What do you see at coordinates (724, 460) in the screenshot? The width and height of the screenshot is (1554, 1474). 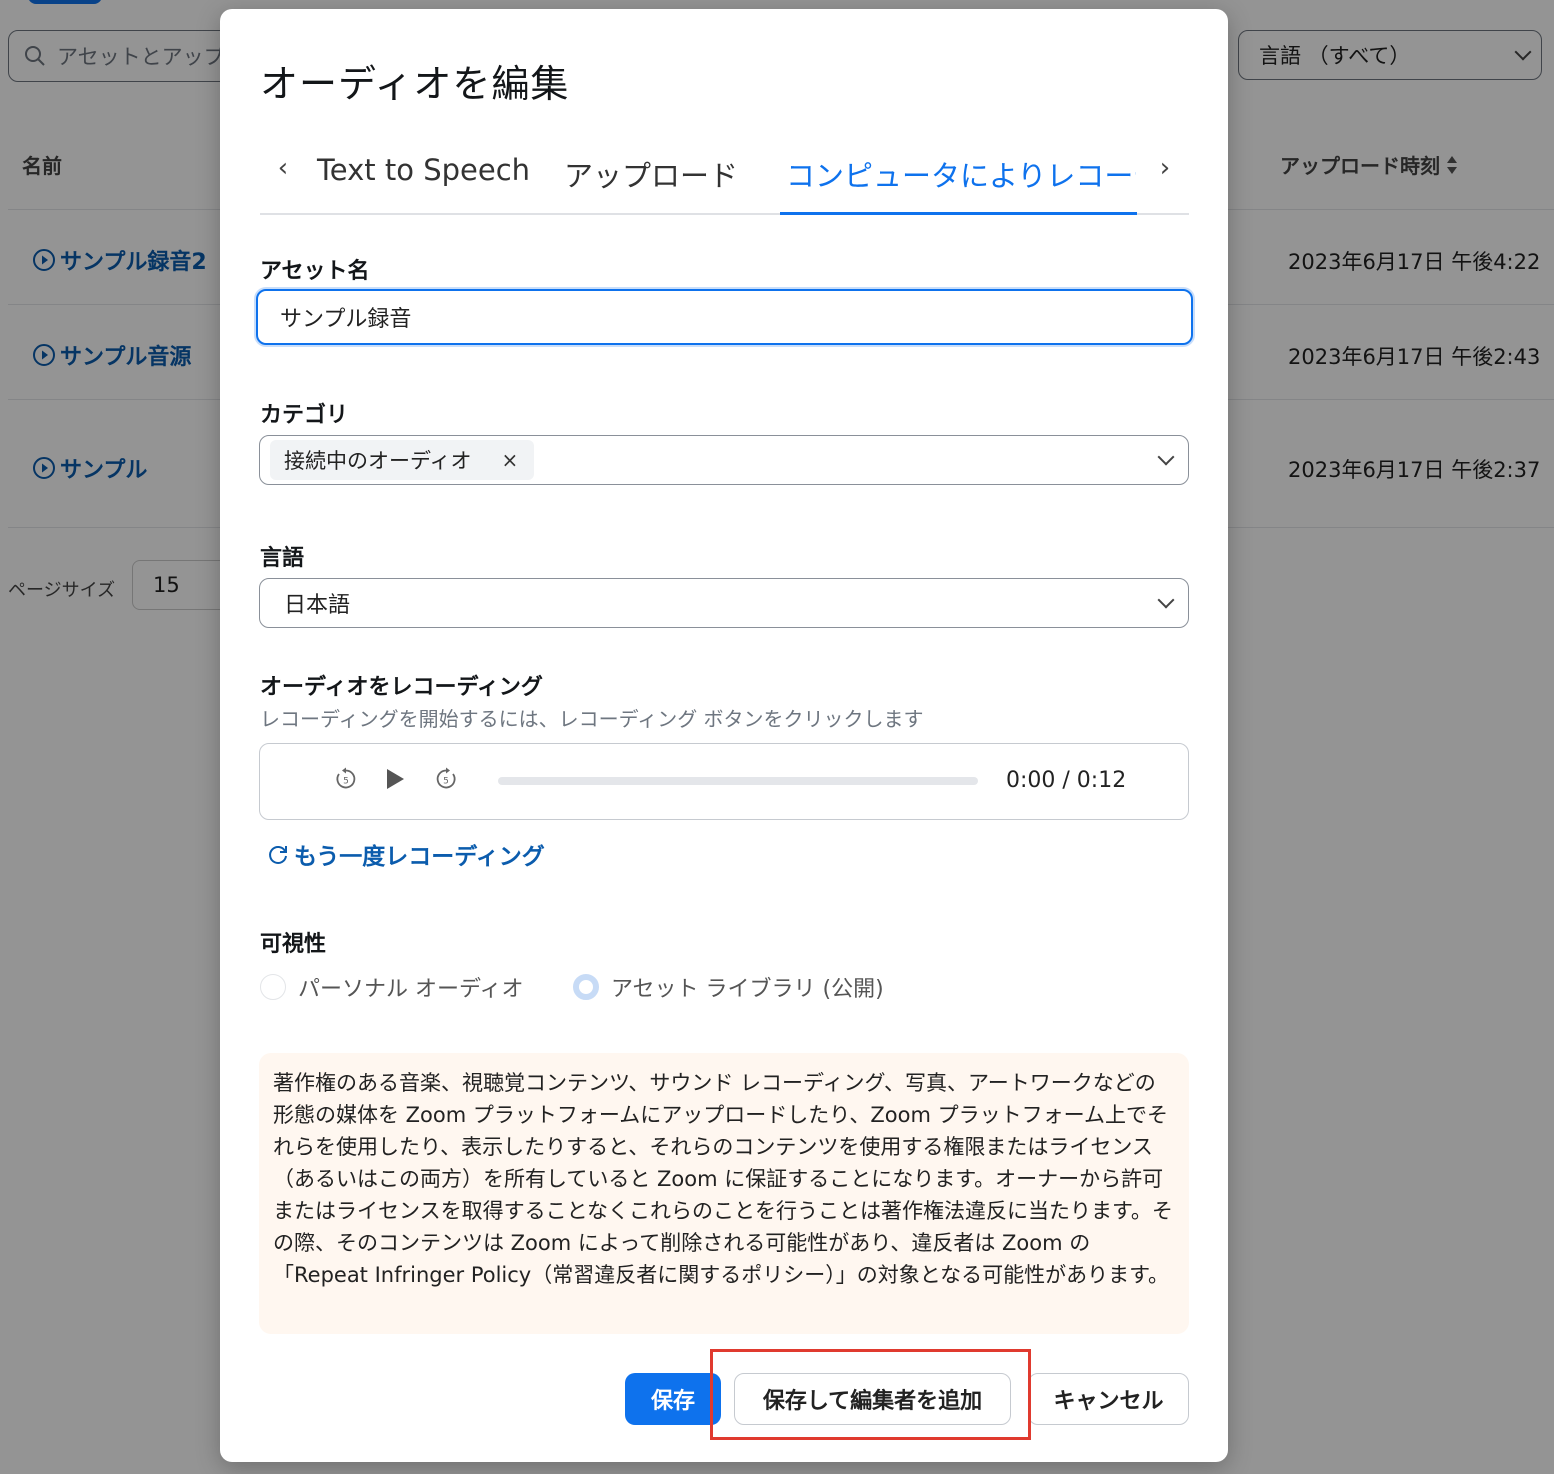 I see `category-select: 接続中のオーディオ ×` at bounding box center [724, 460].